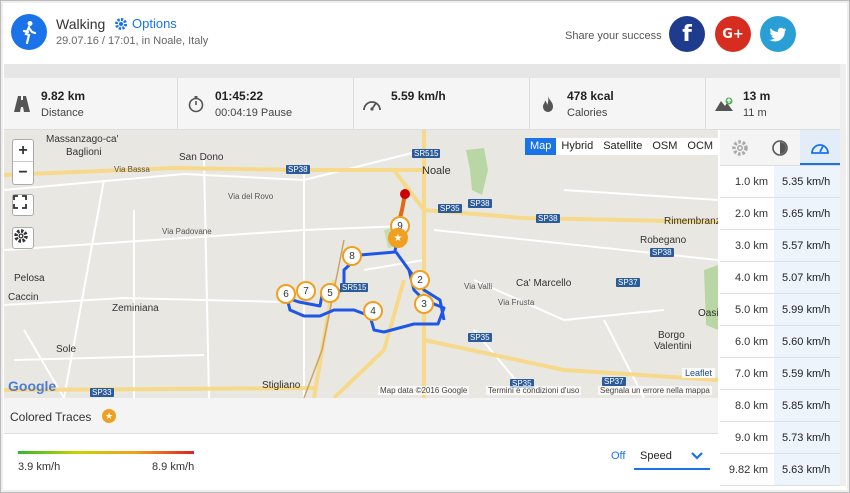  What do you see at coordinates (29, 32) in the screenshot?
I see `walking-icon` at bounding box center [29, 32].